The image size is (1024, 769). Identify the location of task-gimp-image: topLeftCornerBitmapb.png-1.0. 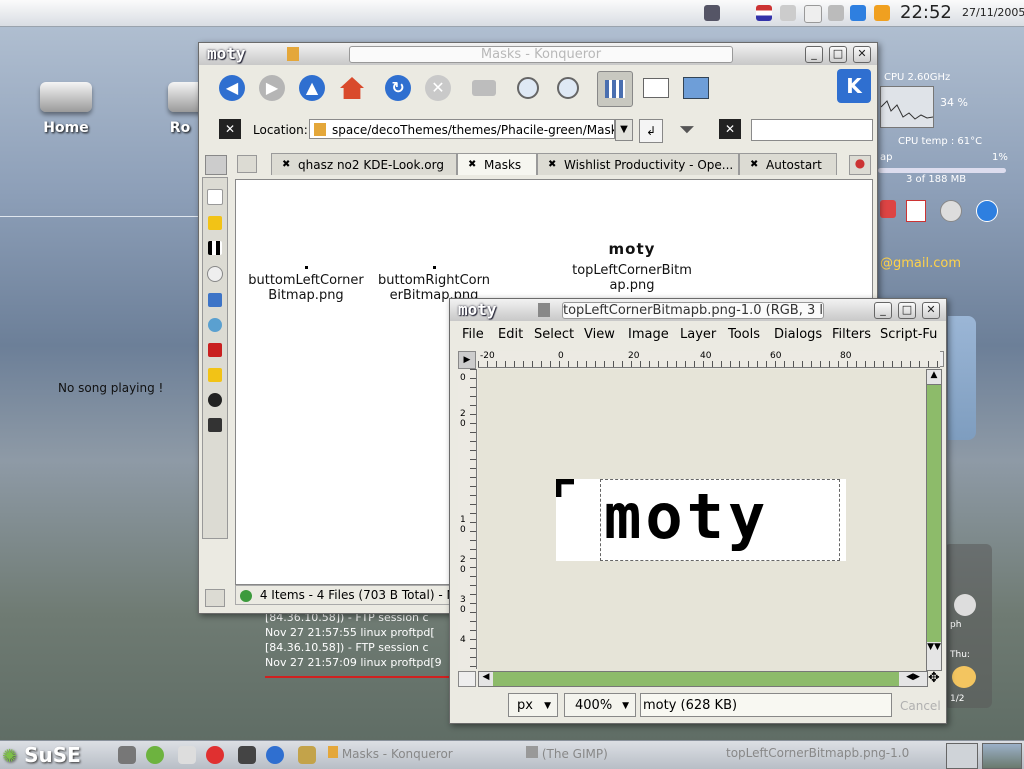
(823, 753).